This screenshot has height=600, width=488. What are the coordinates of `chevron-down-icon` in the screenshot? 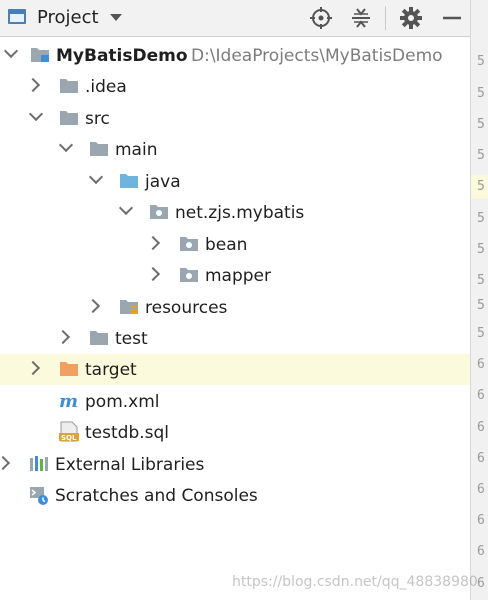 It's located at (116, 17).